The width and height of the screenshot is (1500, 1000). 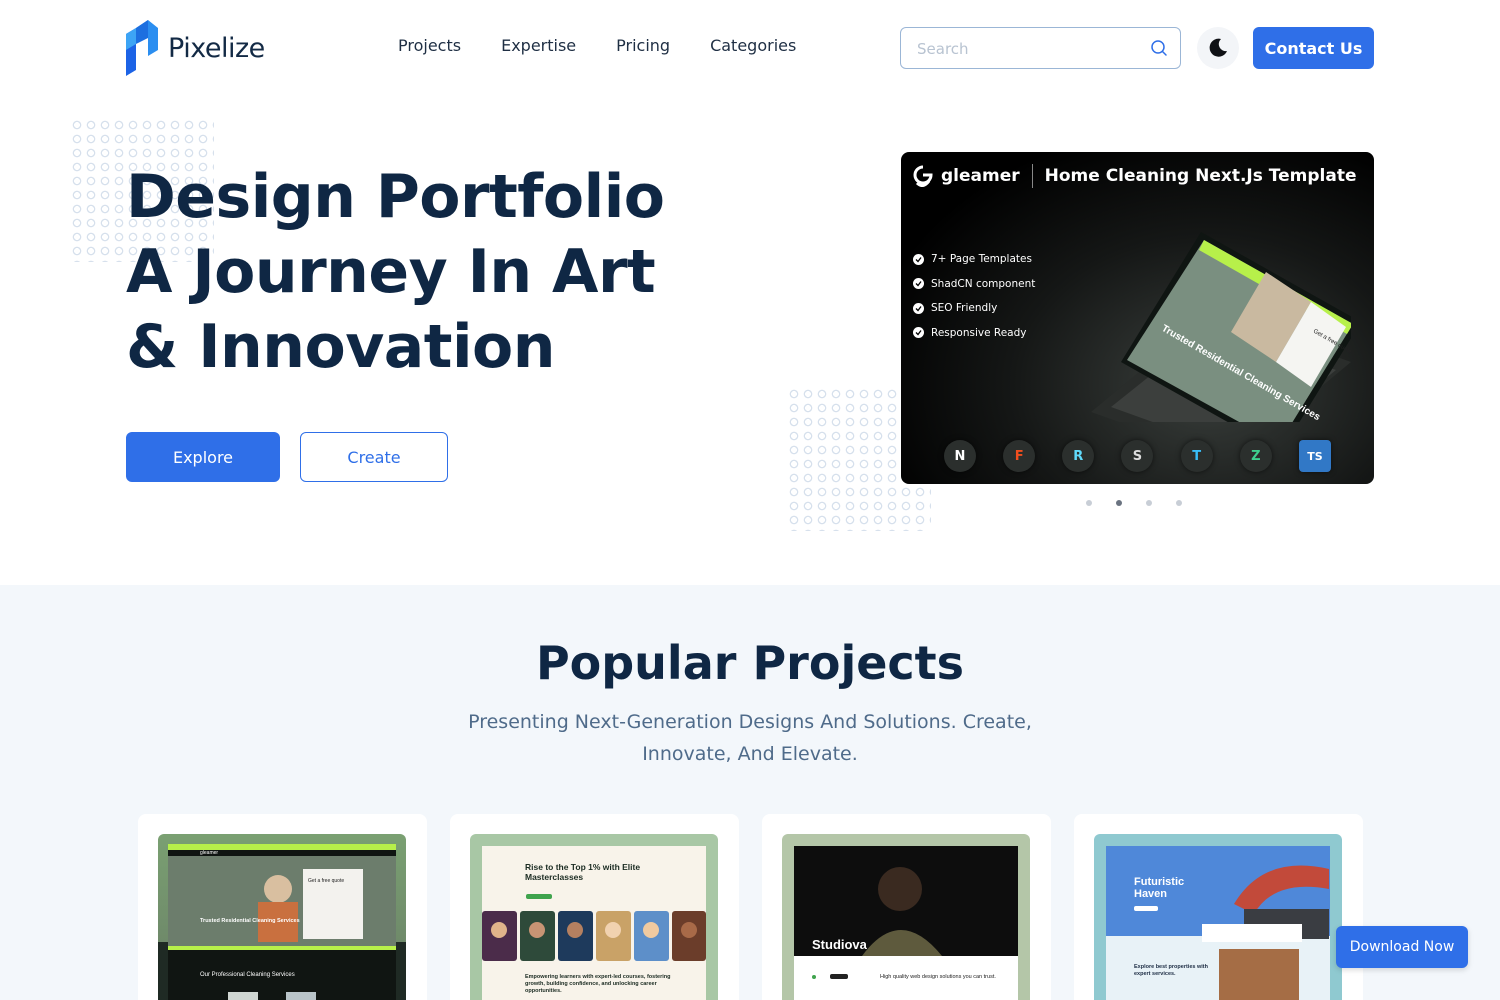 What do you see at coordinates (1027, 49) in the screenshot?
I see `search-input` at bounding box center [1027, 49].